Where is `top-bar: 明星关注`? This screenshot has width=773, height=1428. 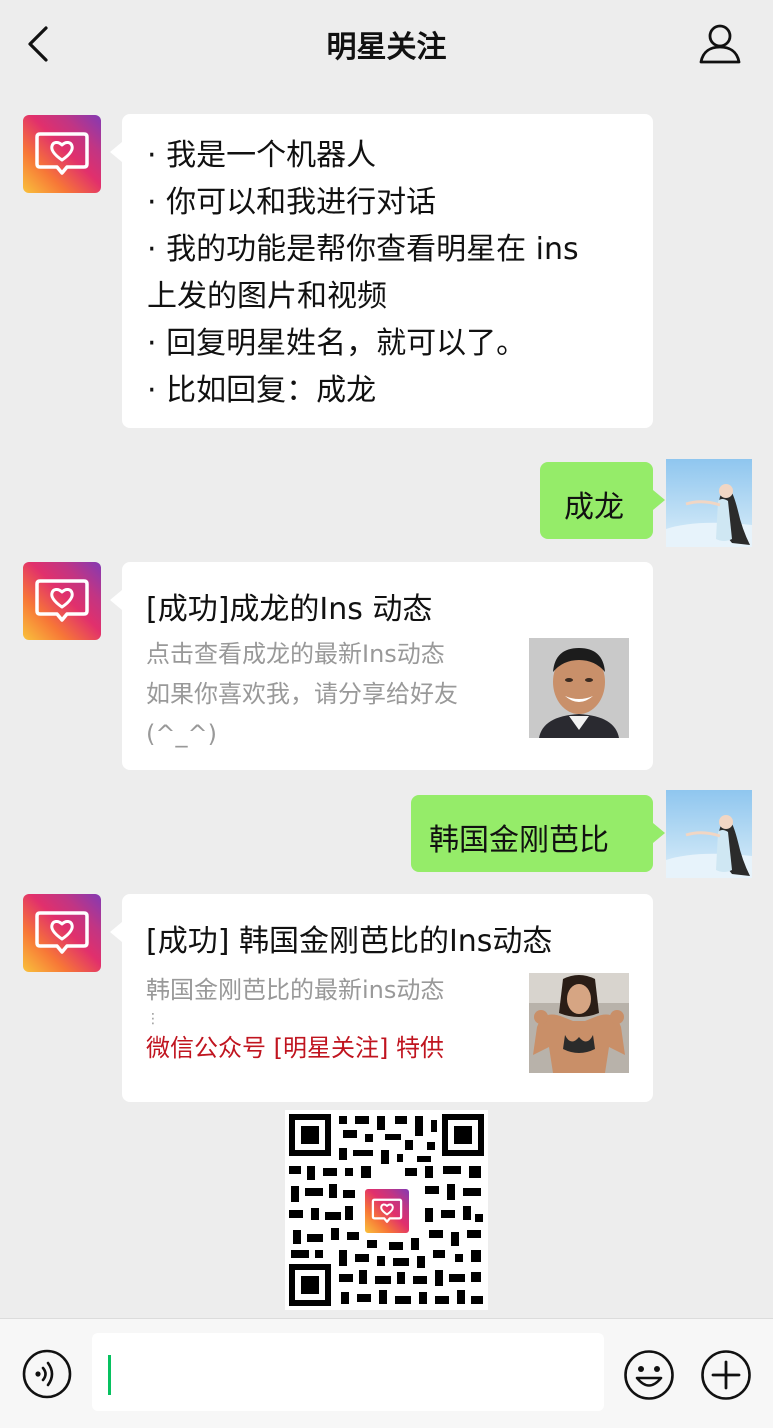 top-bar: 明星关注 is located at coordinates (386, 45).